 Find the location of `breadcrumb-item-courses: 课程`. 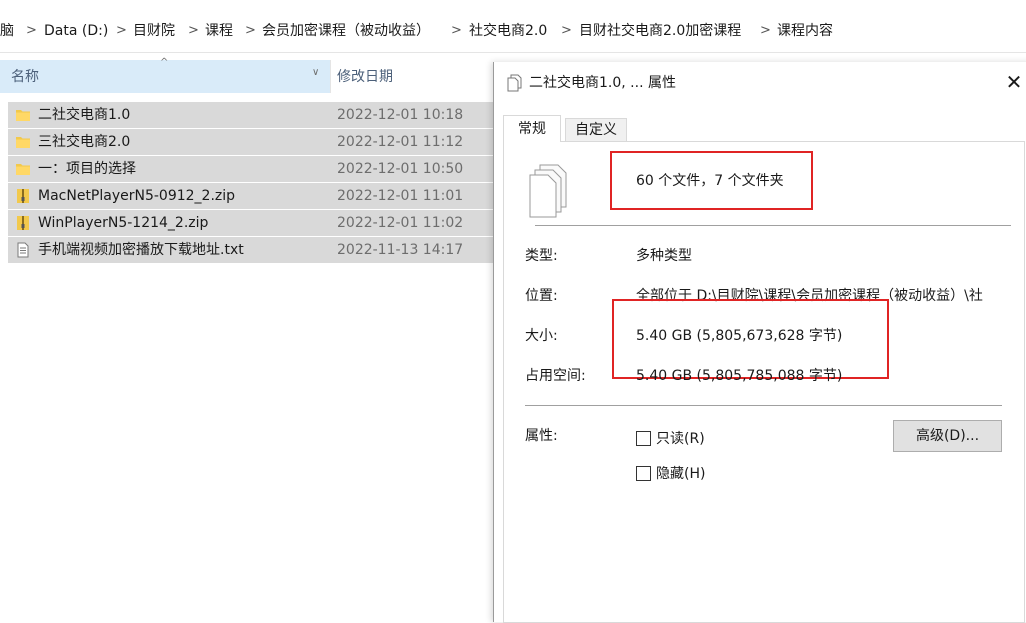

breadcrumb-item-courses: 课程 is located at coordinates (219, 31).